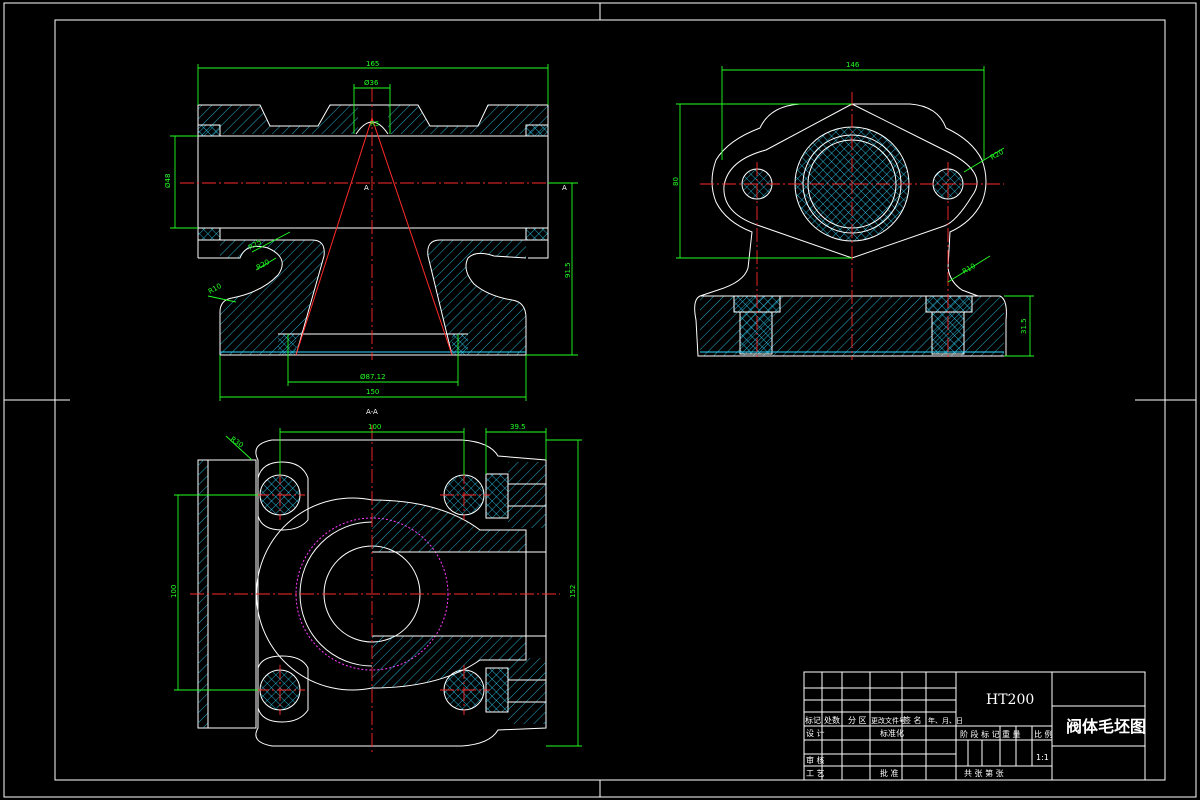 The image size is (1200, 800). I want to click on dim-front-top-bore: Ø36, so click(371, 83).